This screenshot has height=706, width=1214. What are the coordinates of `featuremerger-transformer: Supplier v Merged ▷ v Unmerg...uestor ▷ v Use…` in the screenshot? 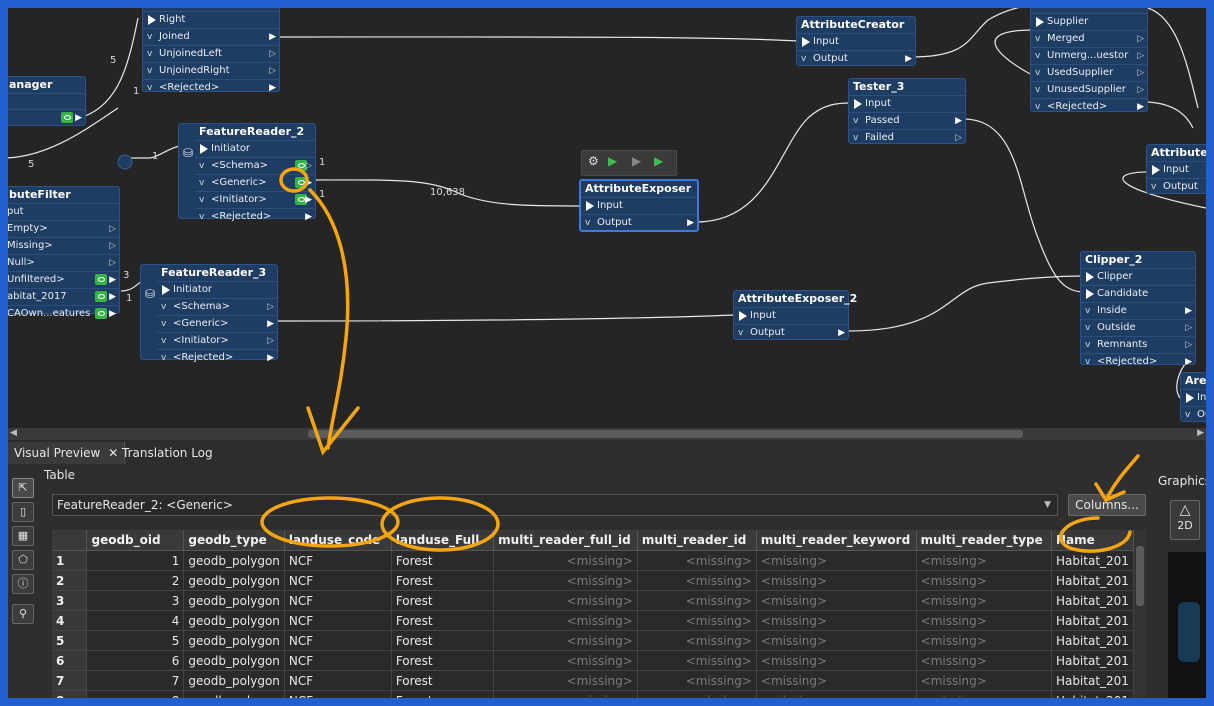 It's located at (1089, 60).